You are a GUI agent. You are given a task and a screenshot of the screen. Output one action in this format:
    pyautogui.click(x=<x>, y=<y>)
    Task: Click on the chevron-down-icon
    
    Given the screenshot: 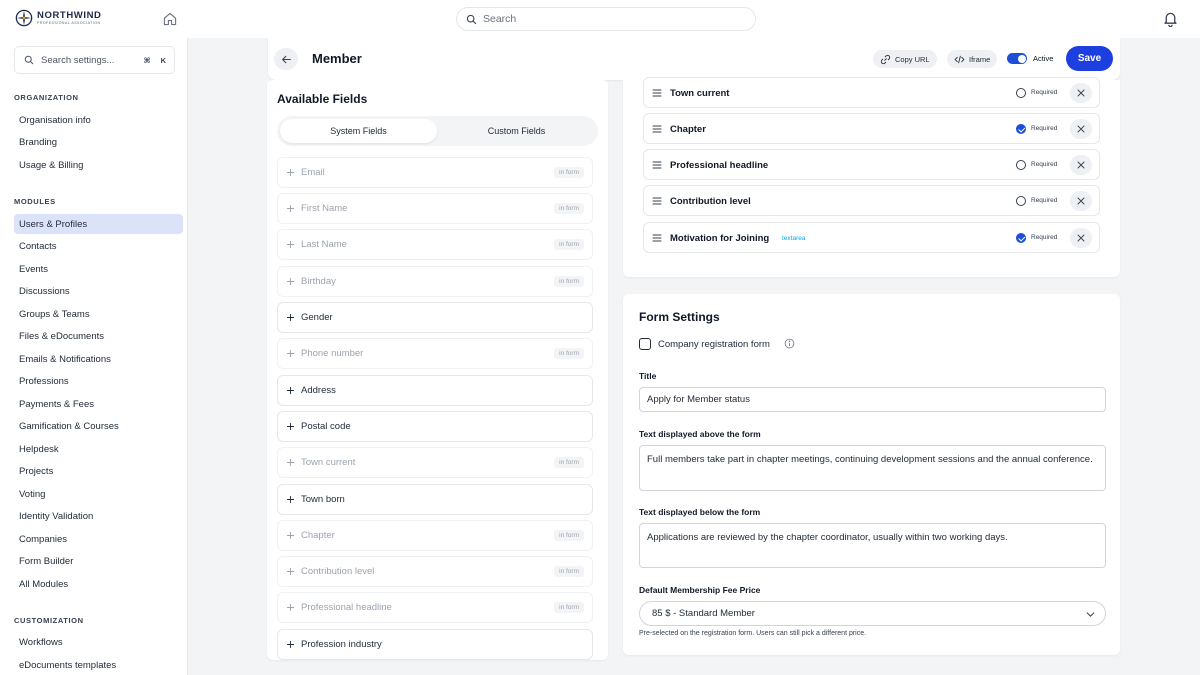 What is the action you would take?
    pyautogui.click(x=1090, y=614)
    